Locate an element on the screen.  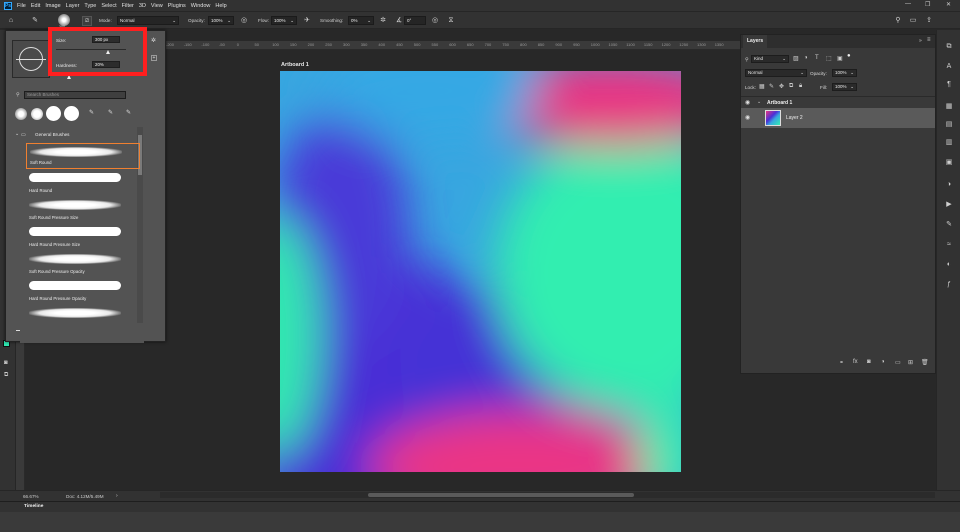
pressure-size-icon: ◎ is located at coordinates (435, 21).